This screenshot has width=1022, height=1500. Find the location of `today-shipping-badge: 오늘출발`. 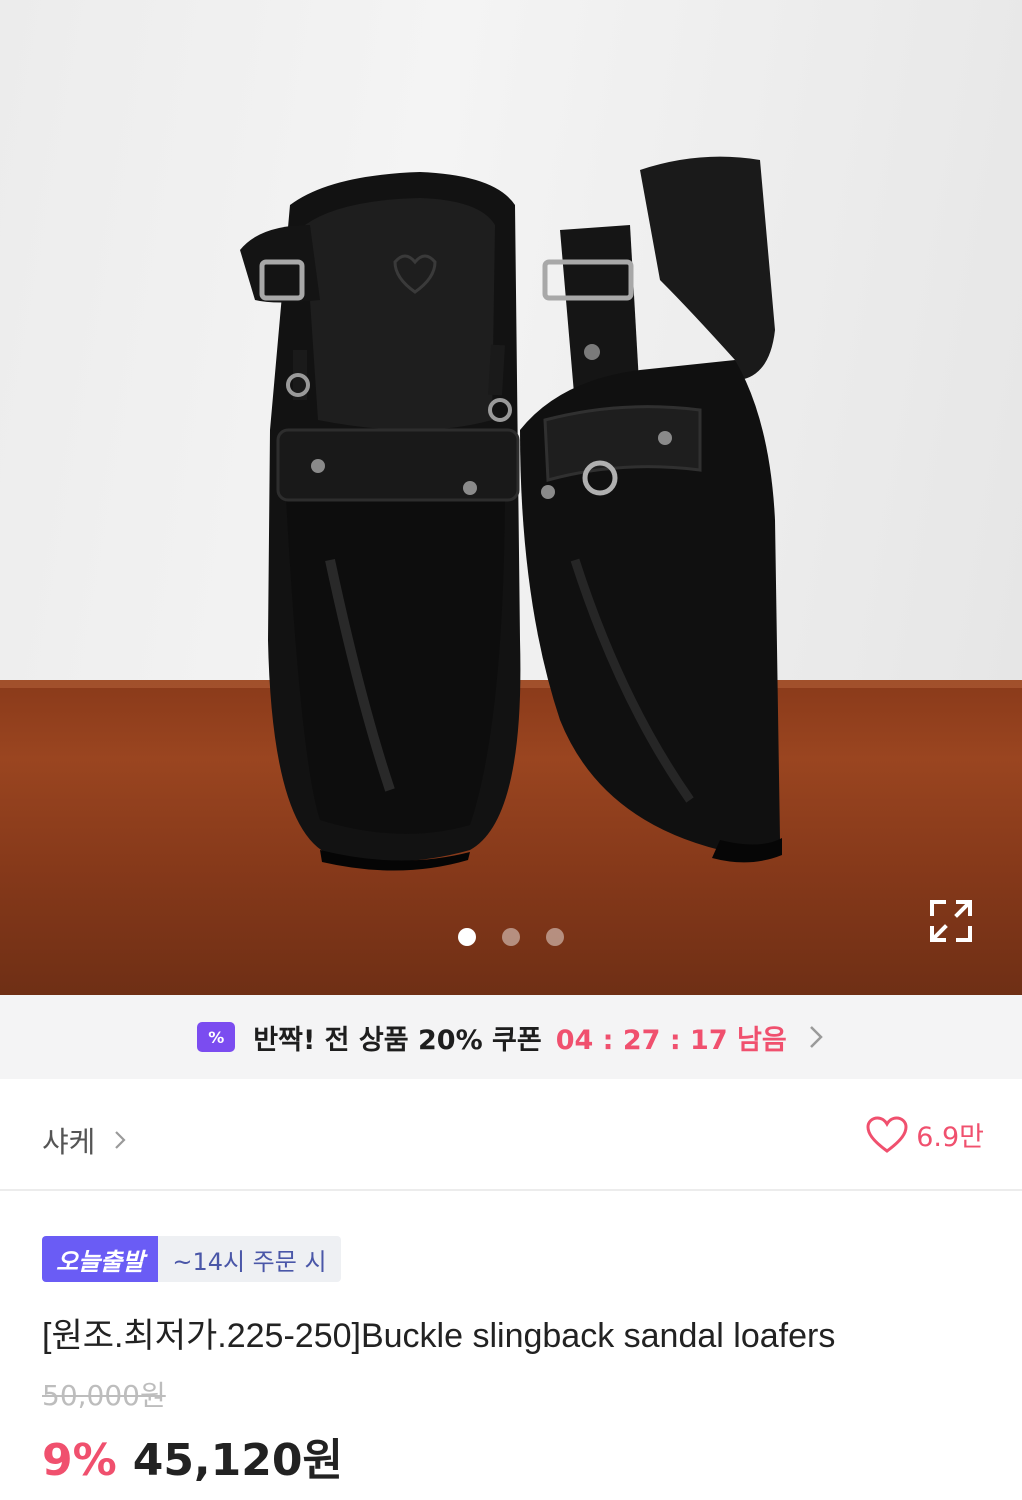

today-shipping-badge: 오늘출발 is located at coordinates (100, 1259).